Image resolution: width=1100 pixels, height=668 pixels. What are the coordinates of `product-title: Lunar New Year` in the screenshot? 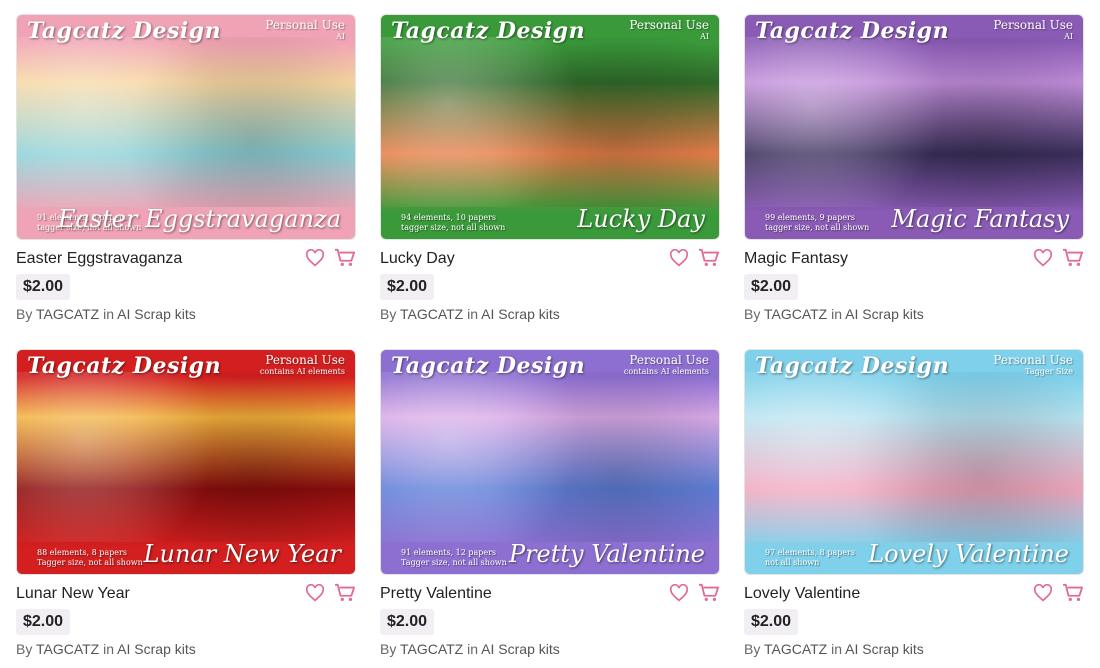 It's located at (73, 594).